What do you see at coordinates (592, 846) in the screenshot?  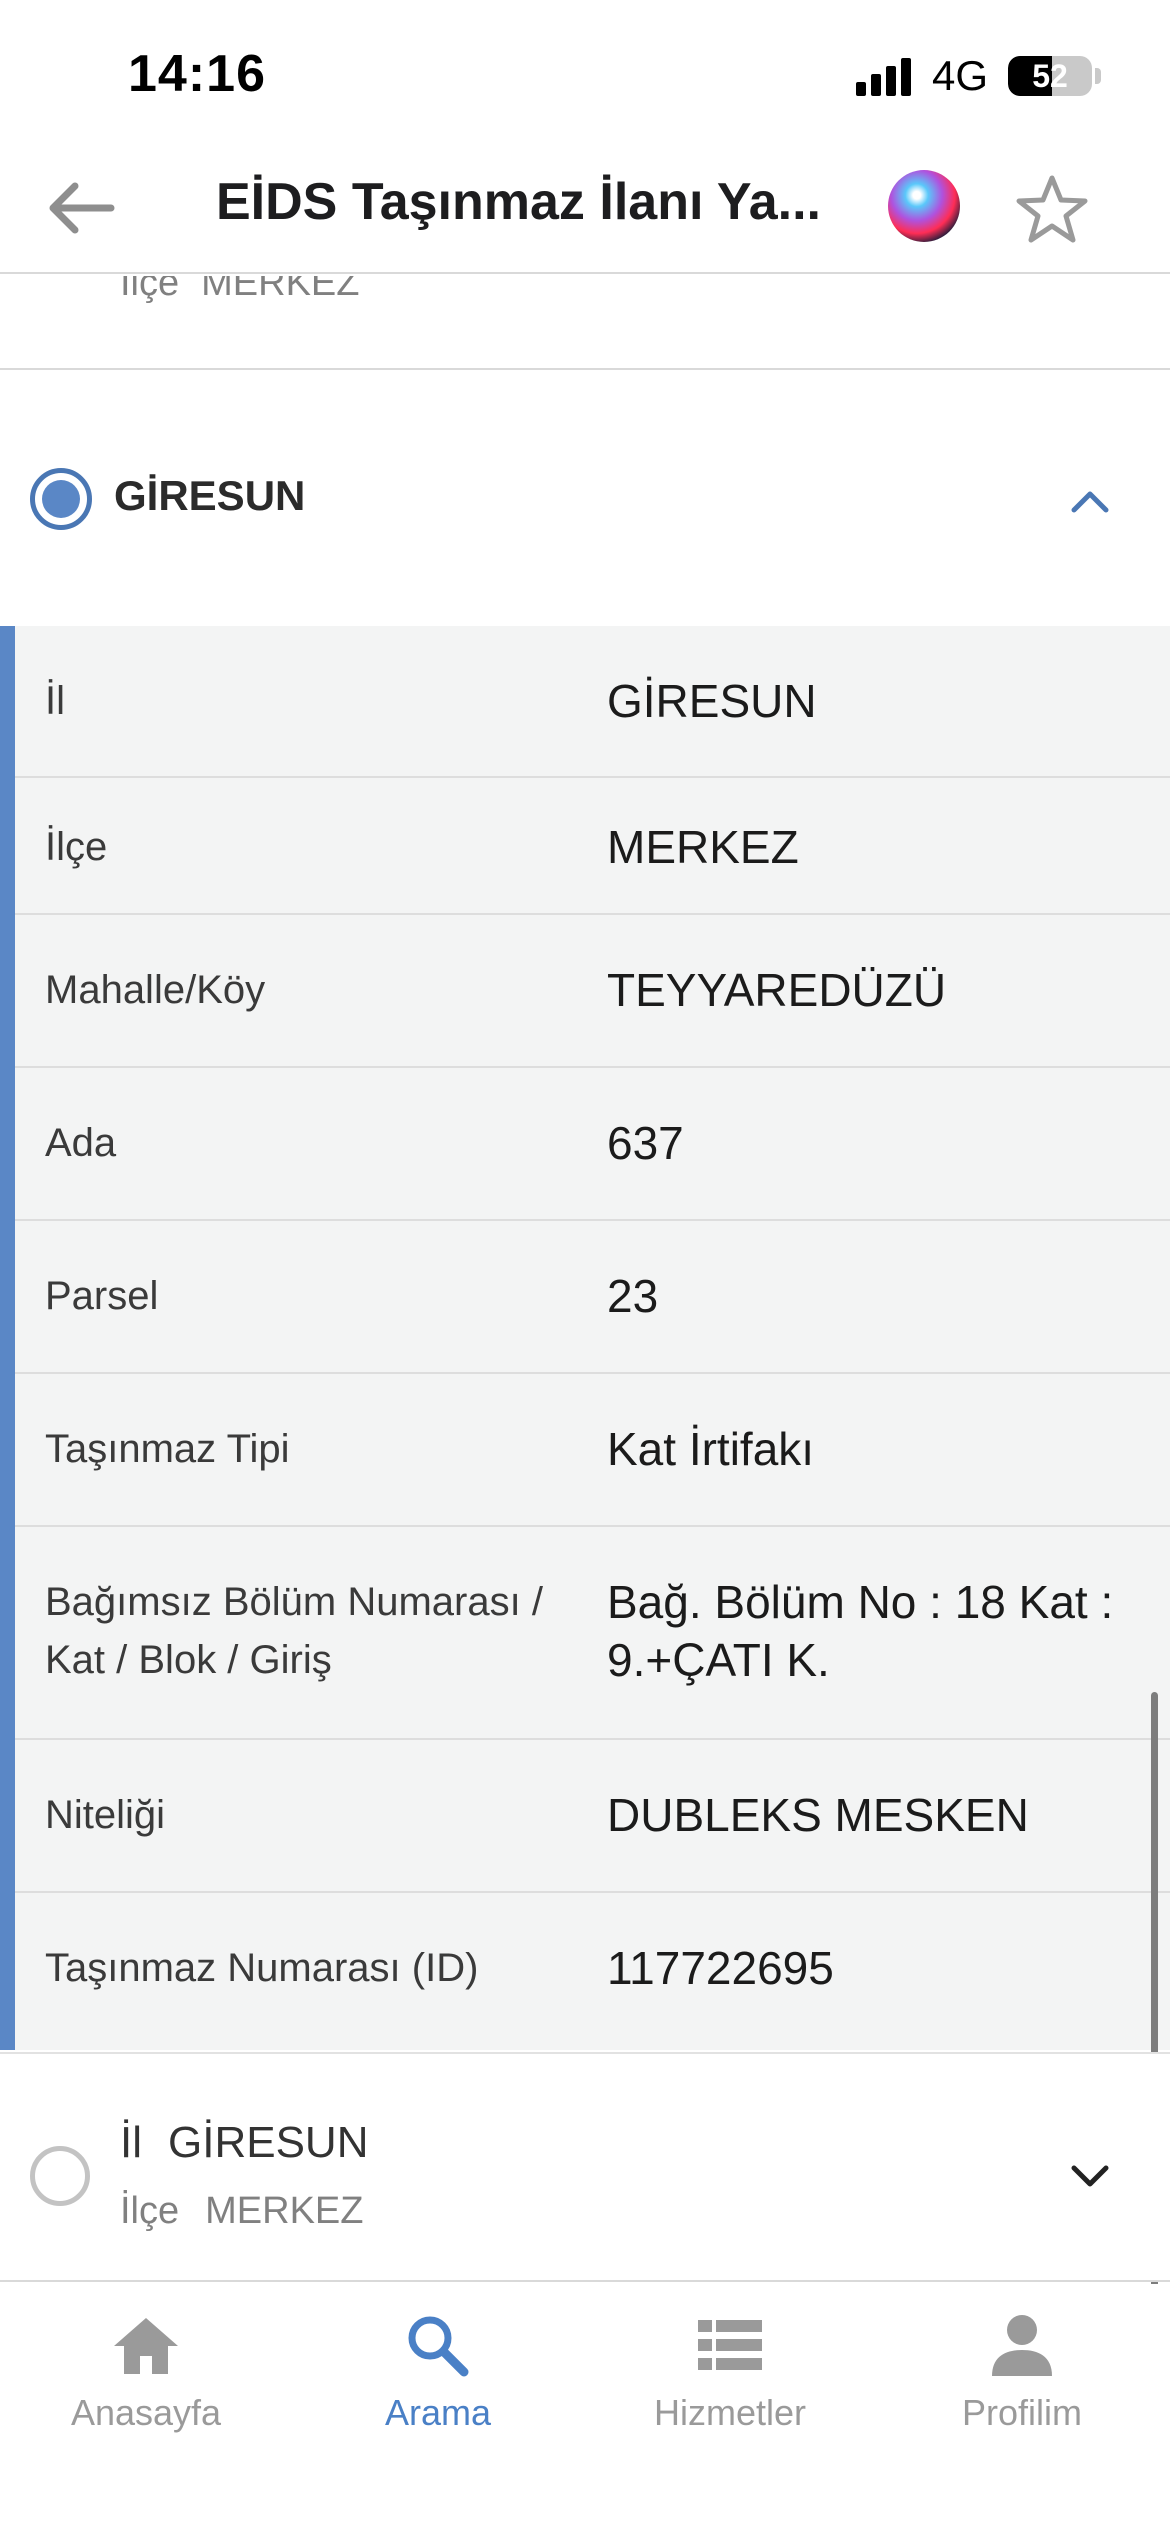 I see `detail-row-district: İlçe MERKEZ` at bounding box center [592, 846].